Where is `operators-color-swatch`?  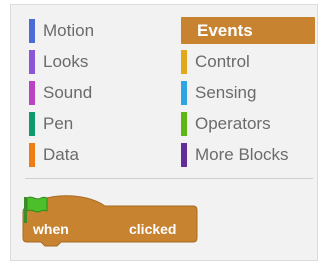
operators-color-swatch is located at coordinates (184, 124).